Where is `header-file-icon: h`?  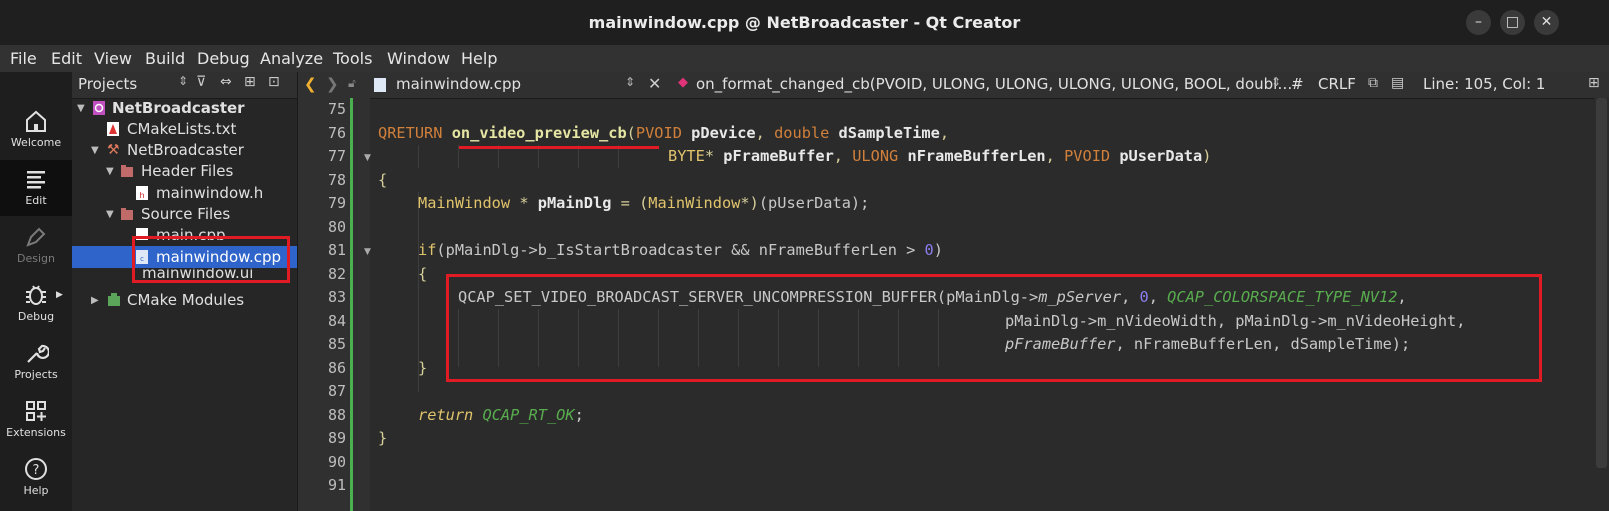
header-file-icon: h is located at coordinates (142, 193).